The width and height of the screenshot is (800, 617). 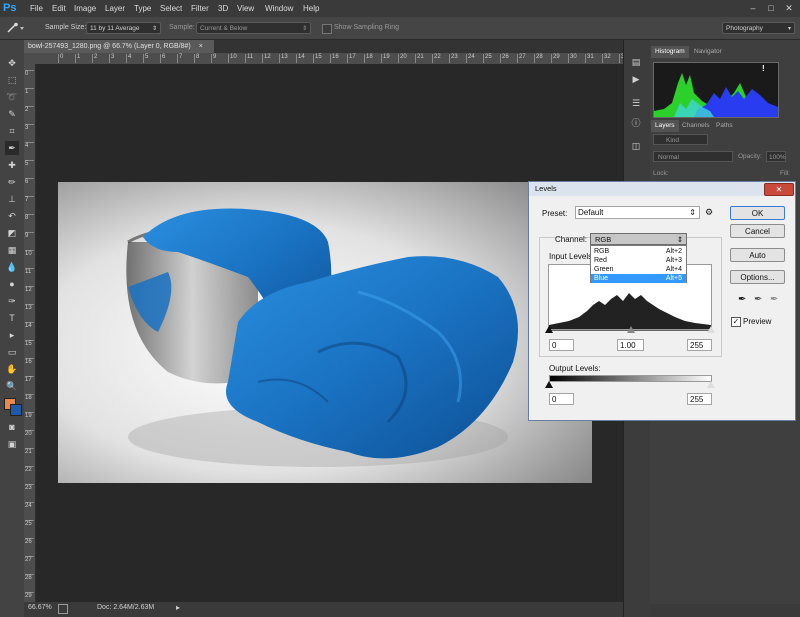 What do you see at coordinates (670, 52) in the screenshot?
I see `tab-histogram: Histogram` at bounding box center [670, 52].